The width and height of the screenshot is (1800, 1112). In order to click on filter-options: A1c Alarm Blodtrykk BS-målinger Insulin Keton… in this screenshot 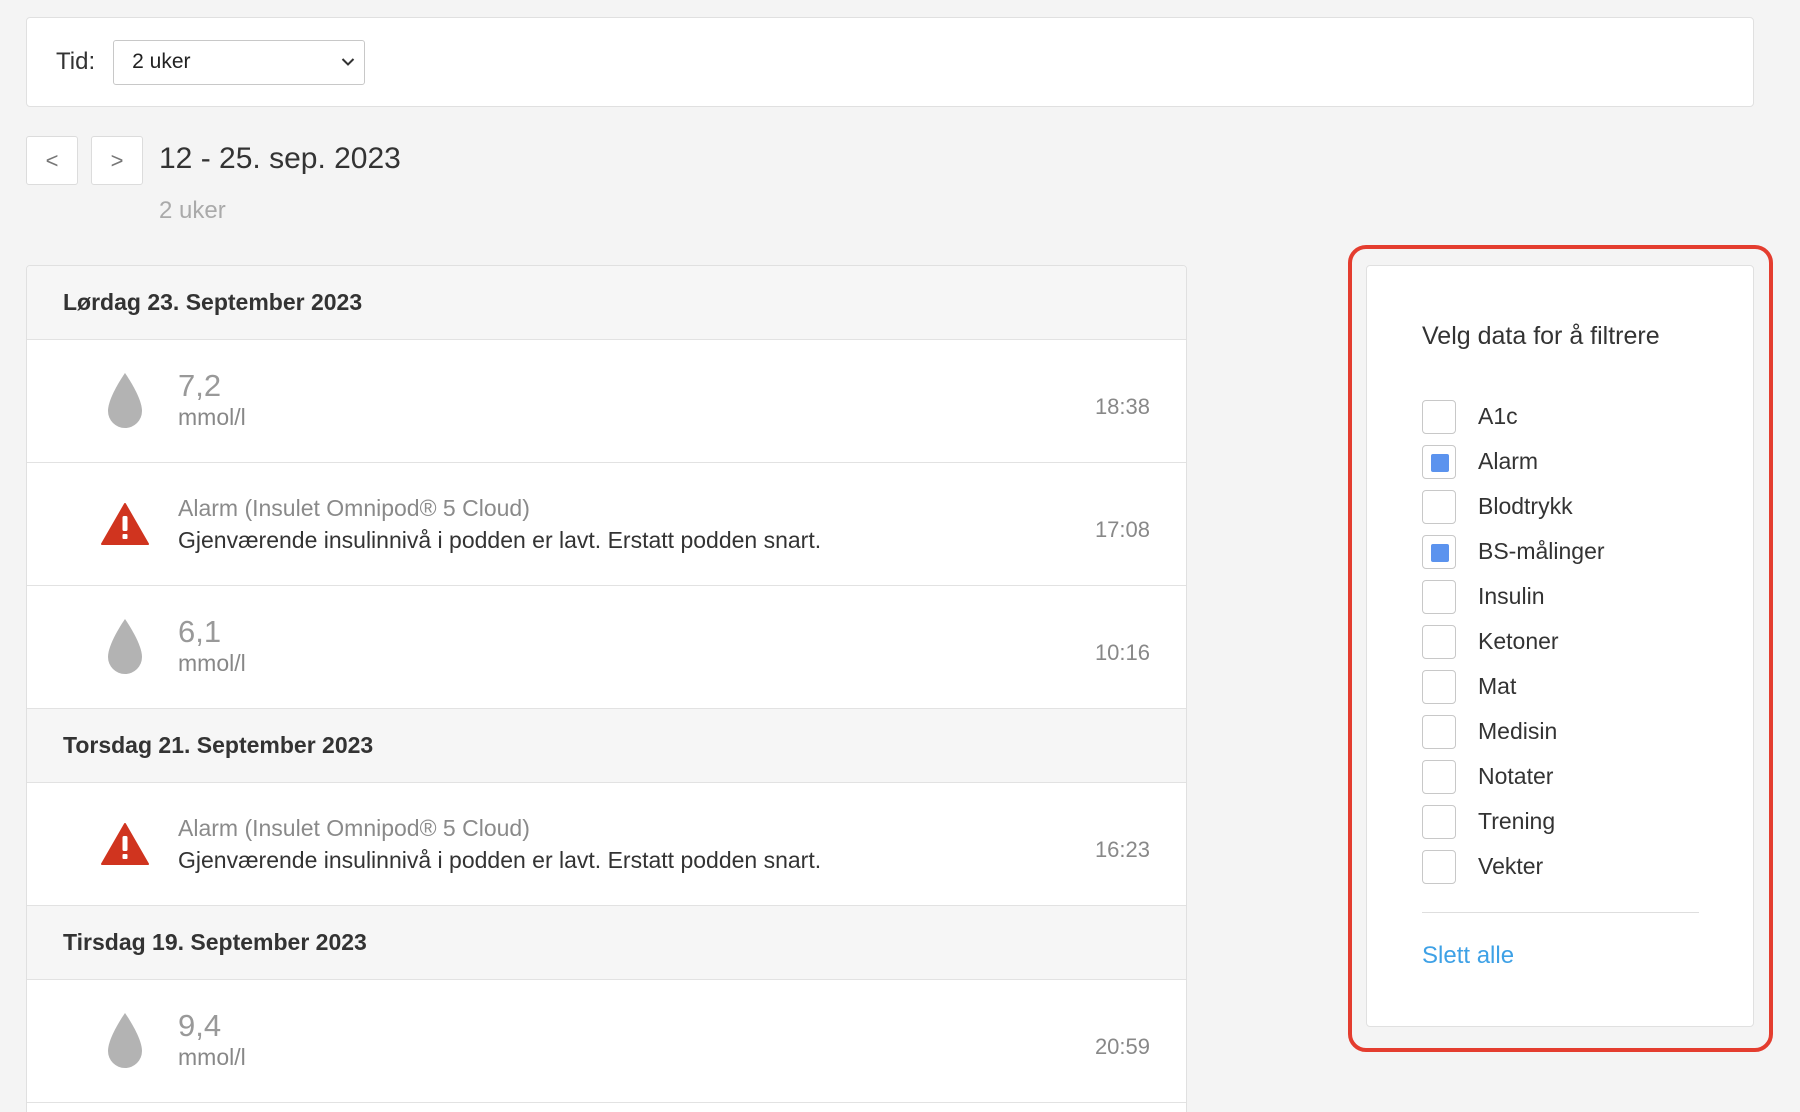, I will do `click(1513, 641)`.